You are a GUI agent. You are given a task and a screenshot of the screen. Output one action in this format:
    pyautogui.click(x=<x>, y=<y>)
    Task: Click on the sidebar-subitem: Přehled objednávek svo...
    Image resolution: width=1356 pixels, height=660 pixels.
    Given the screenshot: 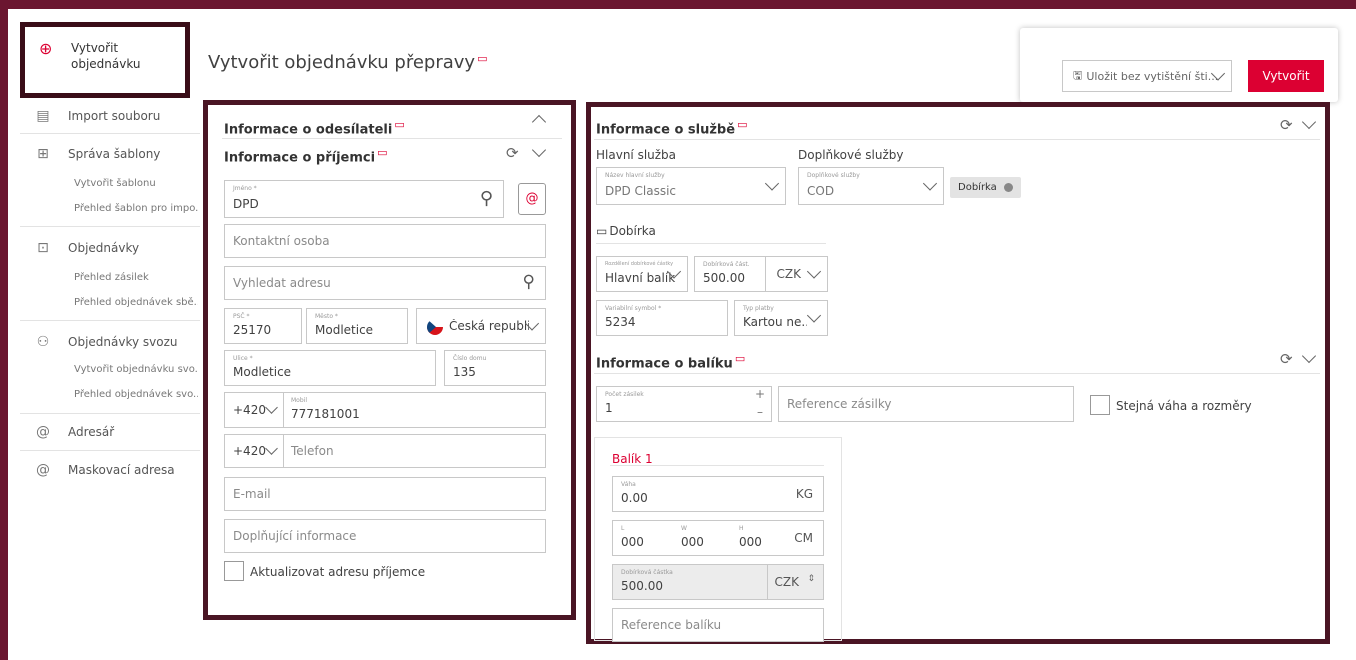 What is the action you would take?
    pyautogui.click(x=136, y=394)
    